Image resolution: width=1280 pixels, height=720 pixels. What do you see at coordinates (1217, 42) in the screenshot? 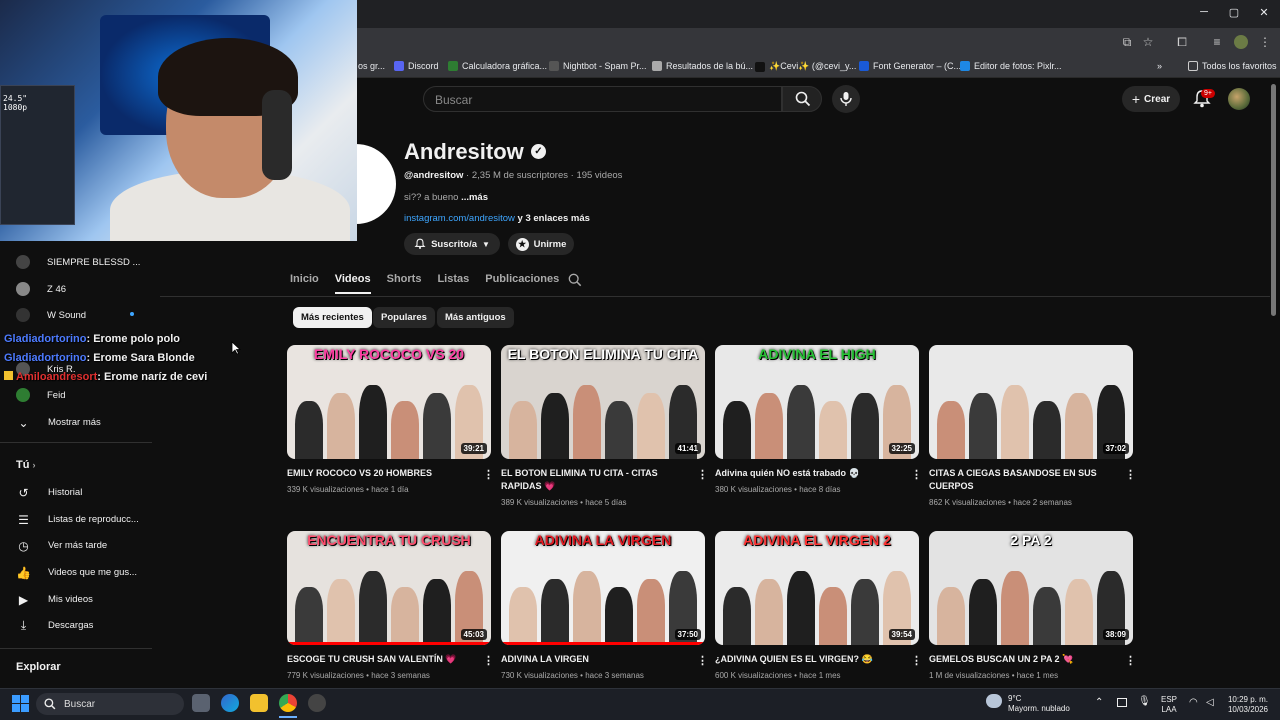
I see `media-control-icon: ≡` at bounding box center [1217, 42].